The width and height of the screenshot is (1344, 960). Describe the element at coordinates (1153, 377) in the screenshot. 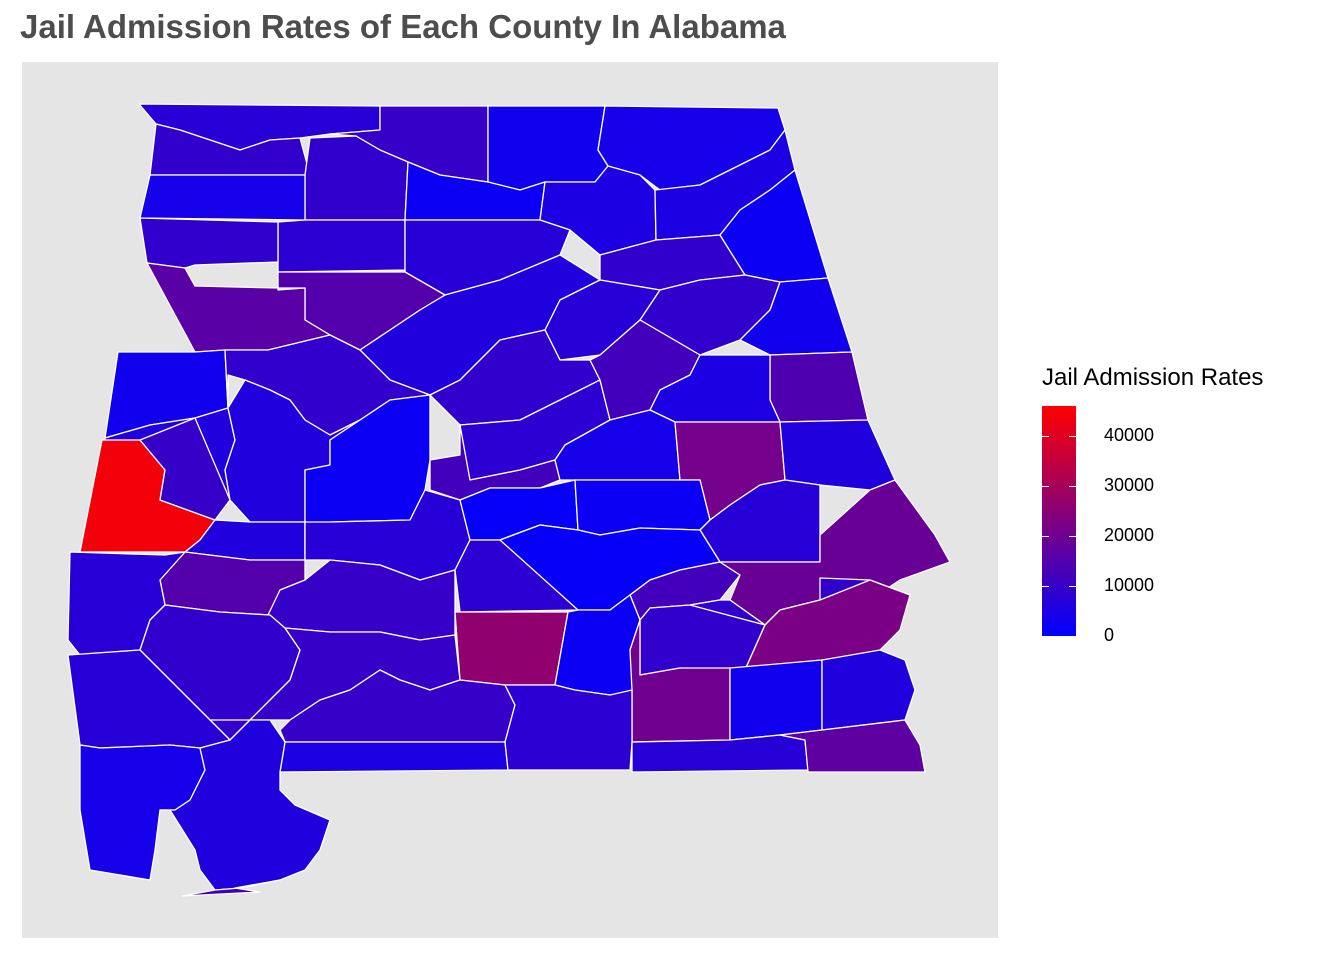

I see `legend-title: Jail Admission Rates` at that location.